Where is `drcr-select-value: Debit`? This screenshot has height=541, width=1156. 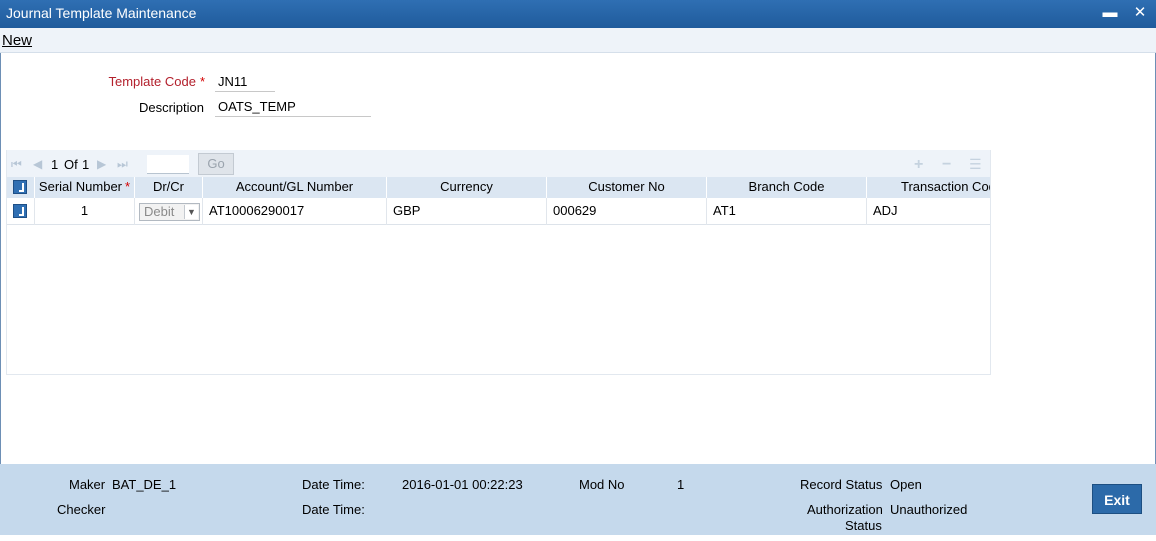 drcr-select-value: Debit is located at coordinates (159, 211).